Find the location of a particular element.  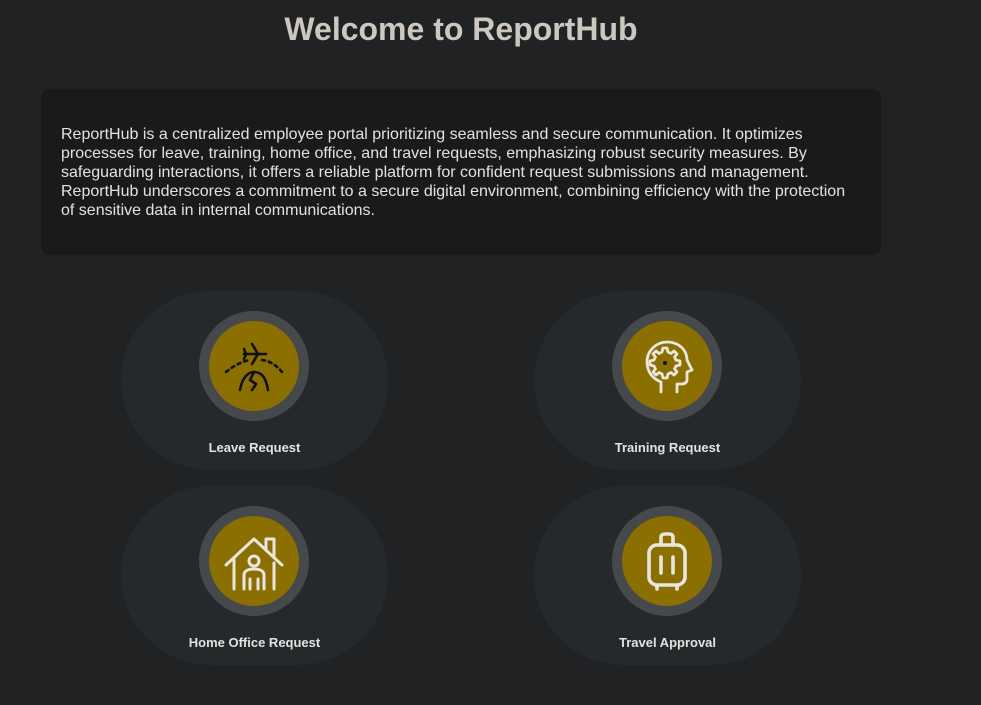

leave-request-card: Leave Request is located at coordinates (254, 380).